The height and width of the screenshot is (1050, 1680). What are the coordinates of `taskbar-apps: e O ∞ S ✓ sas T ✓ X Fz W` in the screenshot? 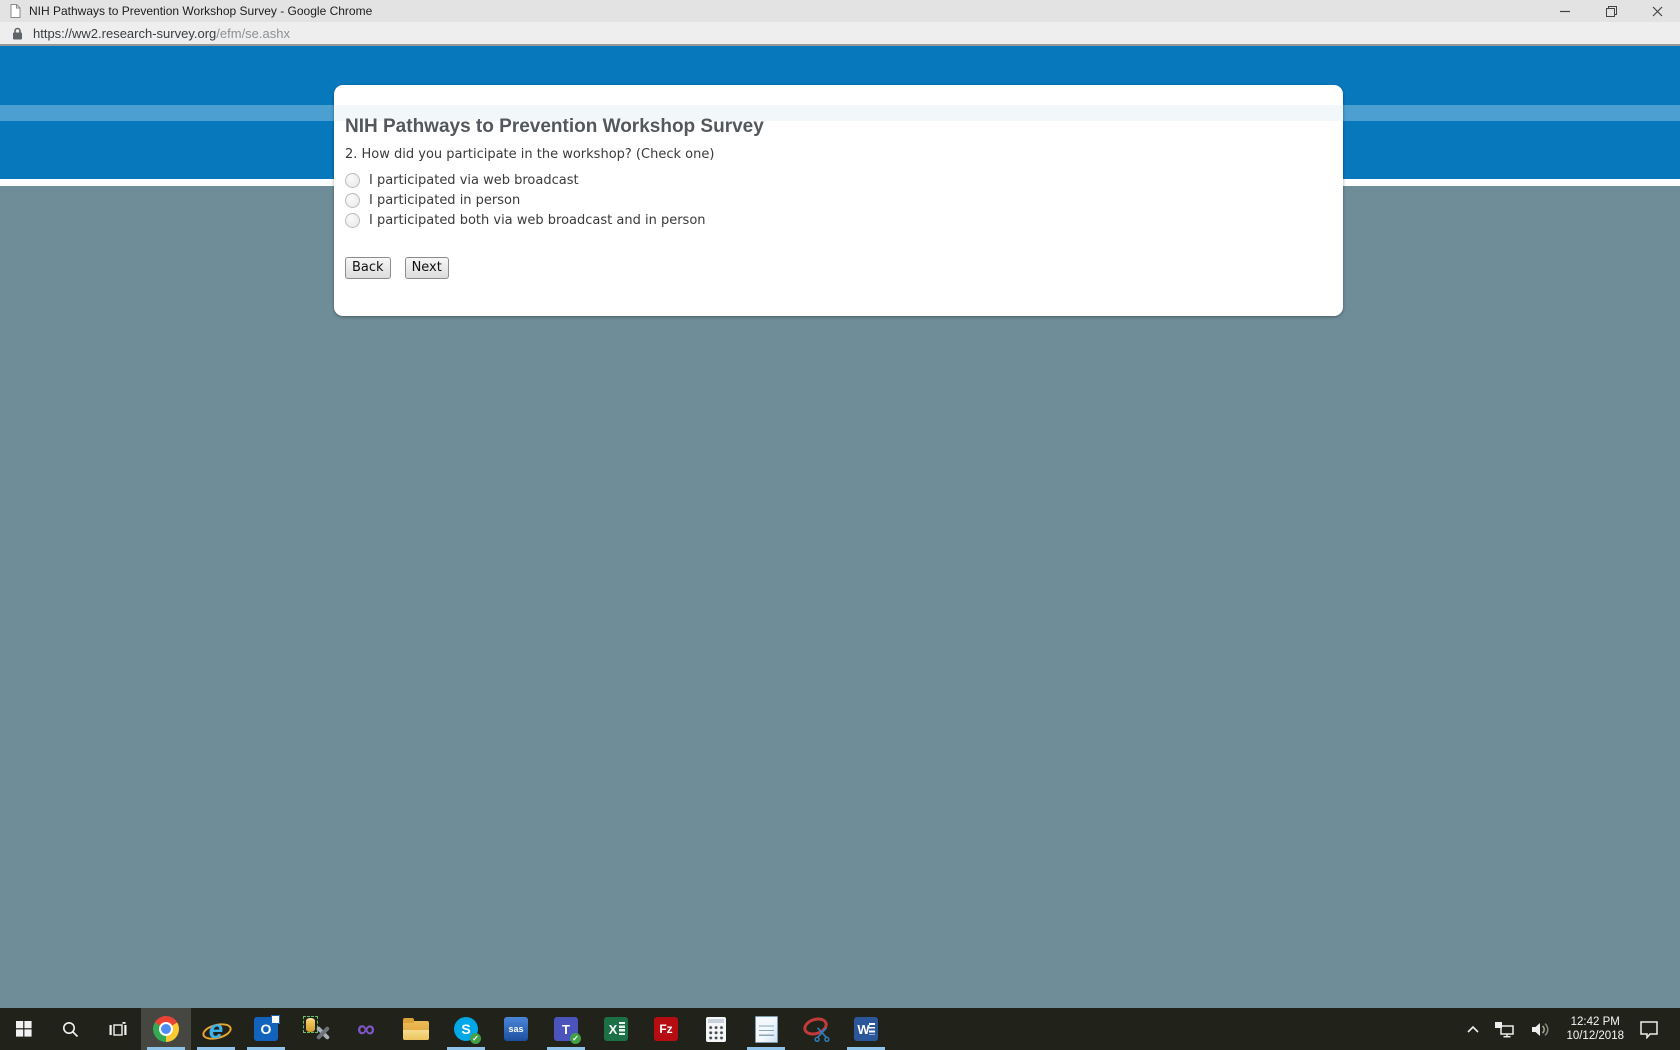 It's located at (516, 1029).